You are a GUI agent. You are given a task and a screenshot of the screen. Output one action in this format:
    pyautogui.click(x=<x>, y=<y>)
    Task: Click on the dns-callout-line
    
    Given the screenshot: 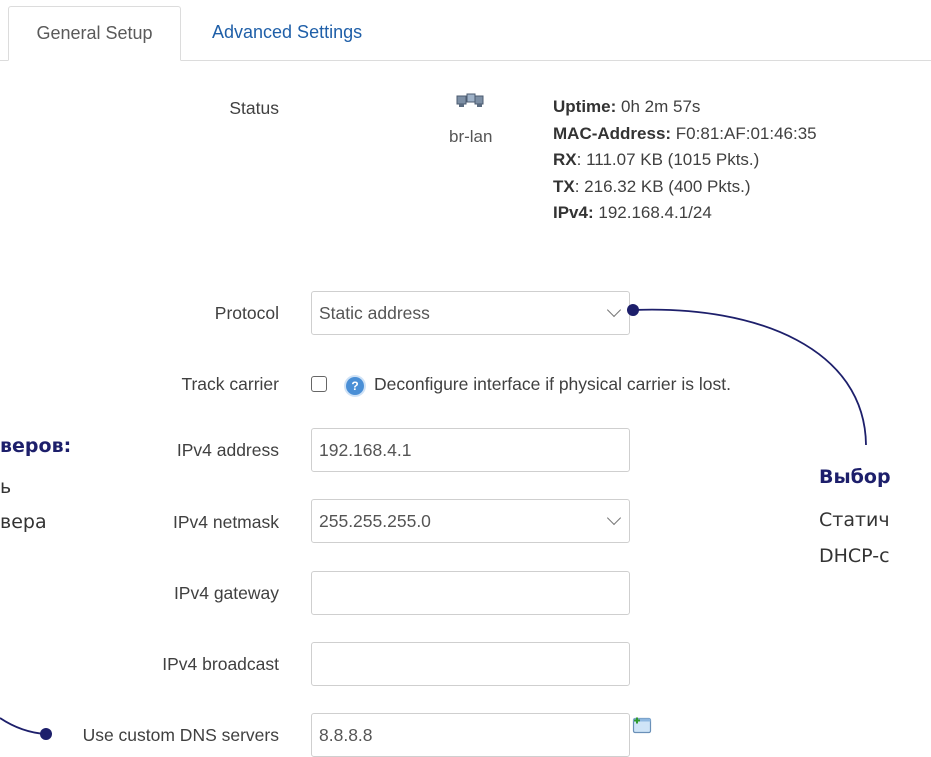 What is the action you would take?
    pyautogui.click(x=23, y=726)
    